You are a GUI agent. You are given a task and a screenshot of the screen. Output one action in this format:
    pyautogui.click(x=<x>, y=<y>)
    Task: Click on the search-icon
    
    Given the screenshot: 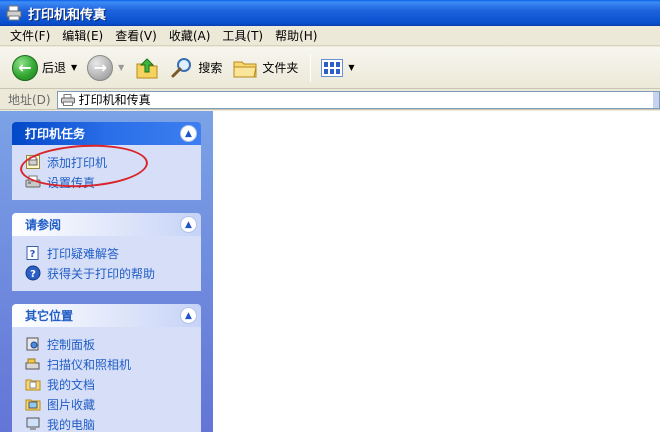 What is the action you would take?
    pyautogui.click(x=182, y=68)
    